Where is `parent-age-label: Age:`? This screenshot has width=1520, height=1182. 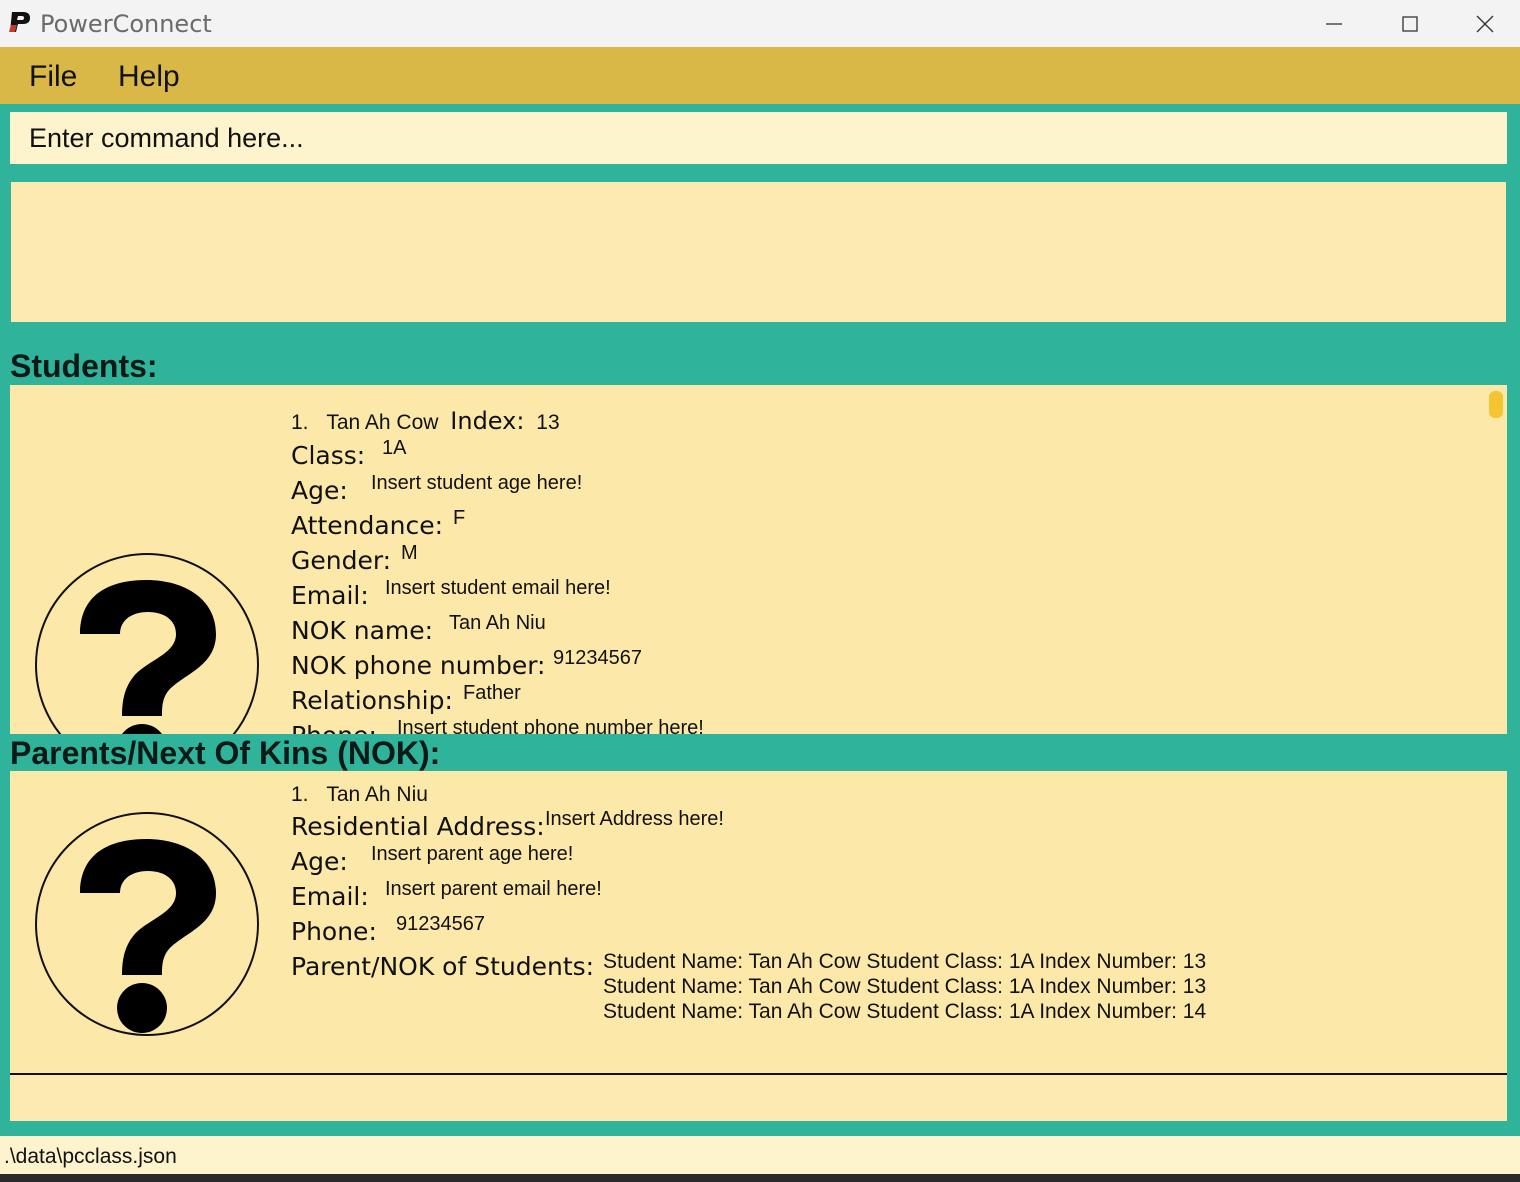
parent-age-label: Age: is located at coordinates (319, 861).